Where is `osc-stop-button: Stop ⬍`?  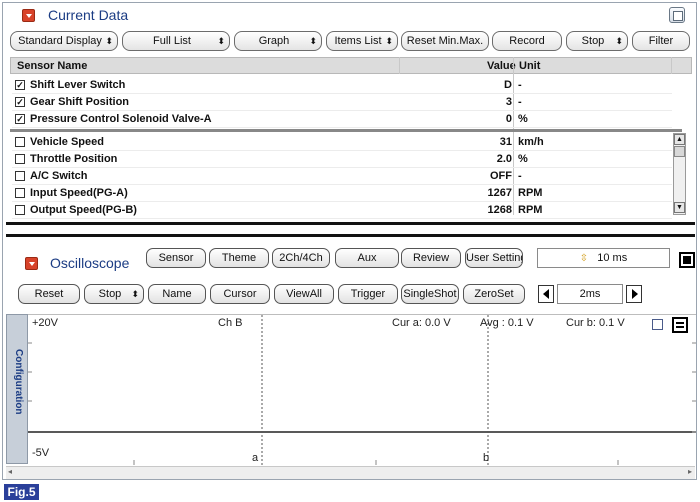
osc-stop-button: Stop ⬍ is located at coordinates (114, 294).